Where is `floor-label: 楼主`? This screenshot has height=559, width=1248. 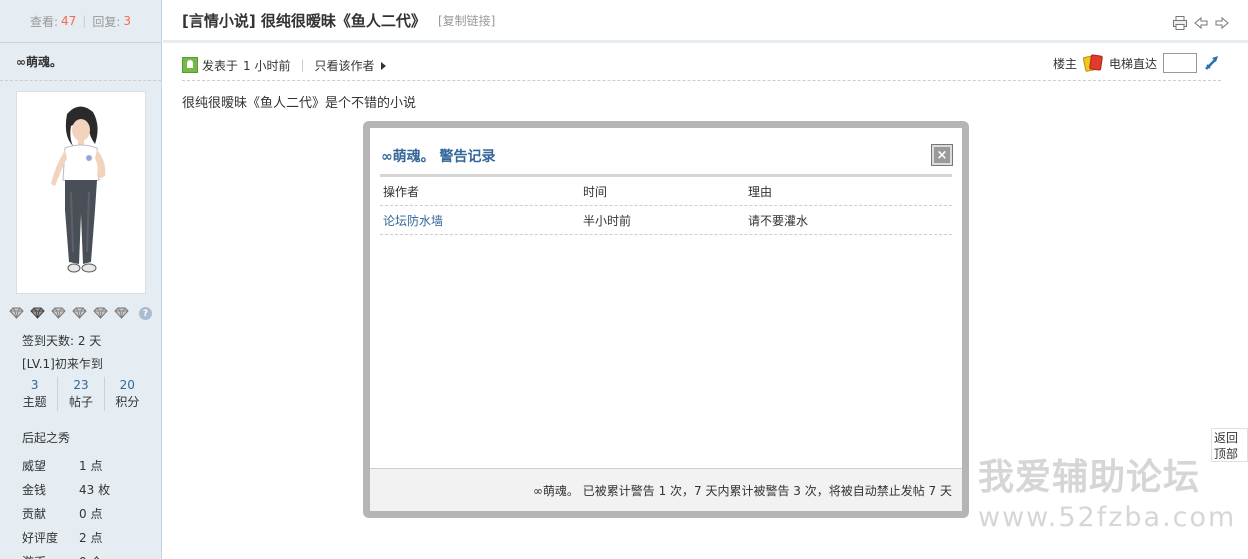 floor-label: 楼主 is located at coordinates (1064, 63).